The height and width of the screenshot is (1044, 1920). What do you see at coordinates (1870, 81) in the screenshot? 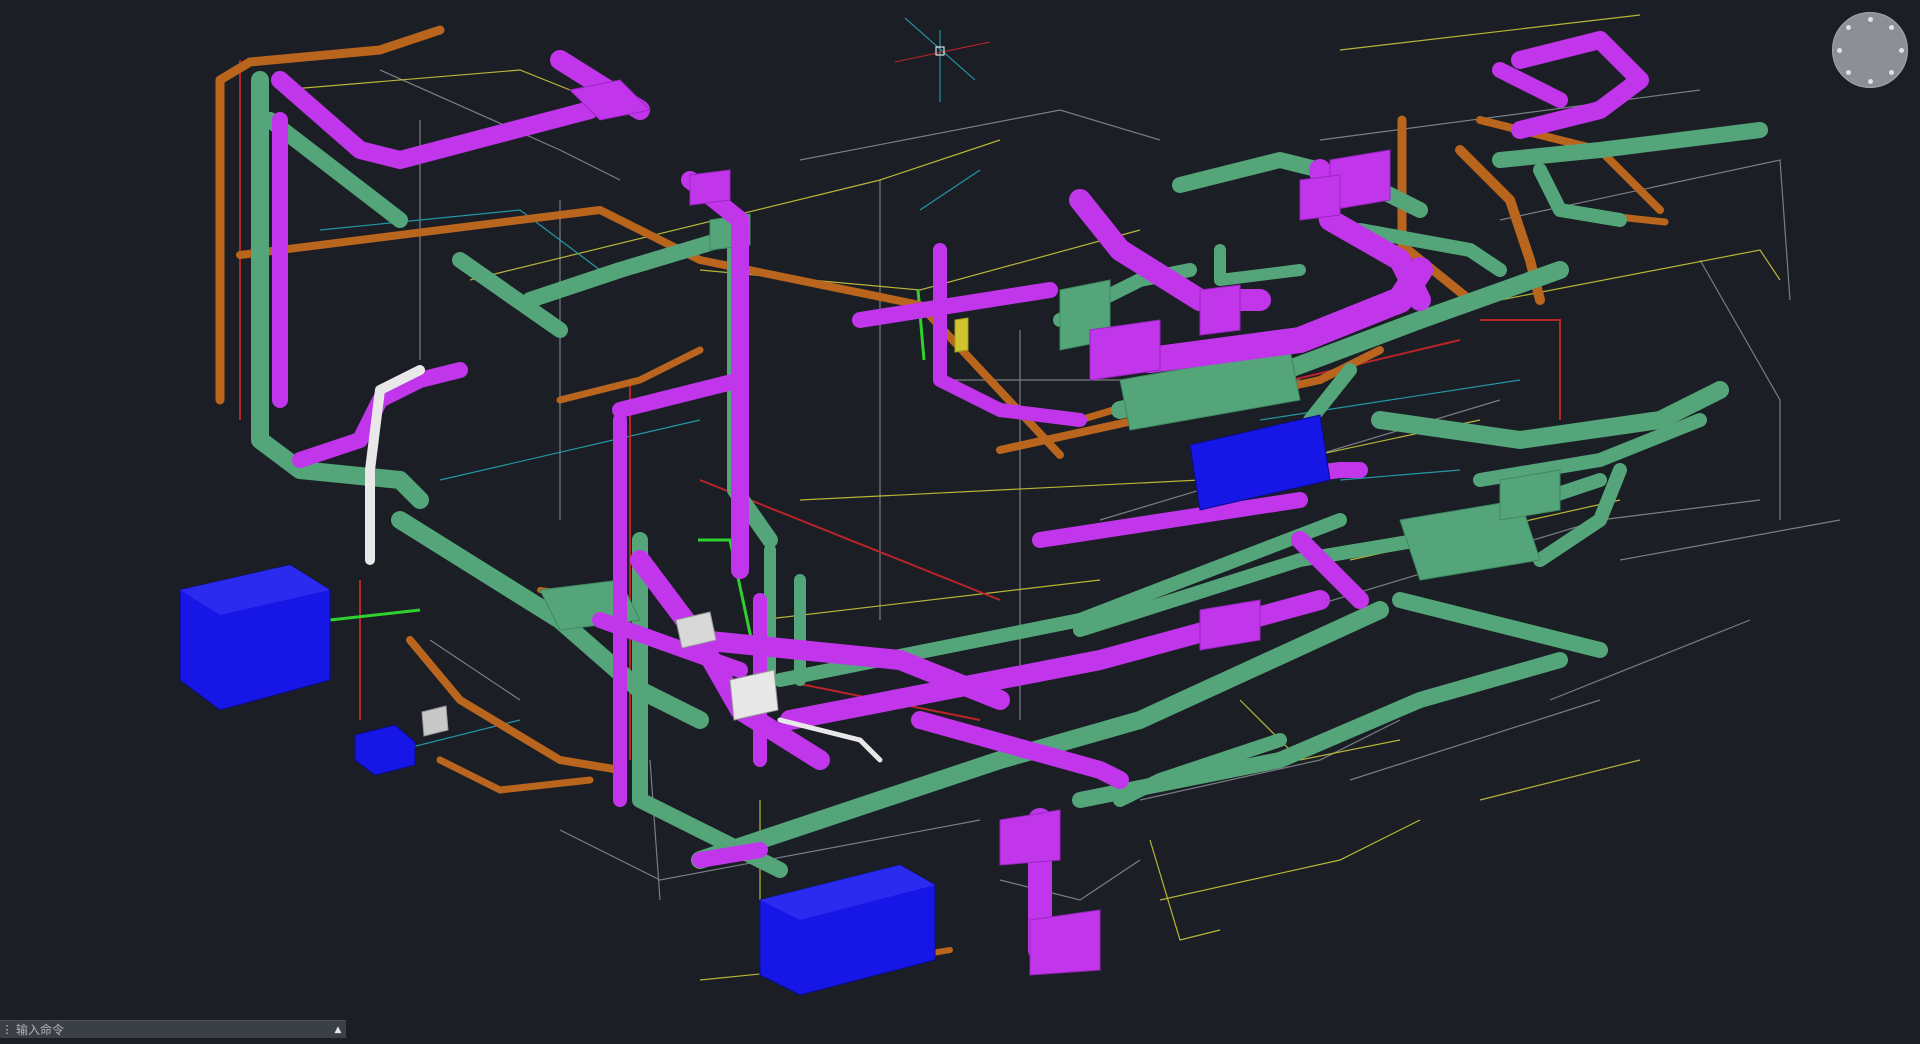
I see `nav-dot-s` at bounding box center [1870, 81].